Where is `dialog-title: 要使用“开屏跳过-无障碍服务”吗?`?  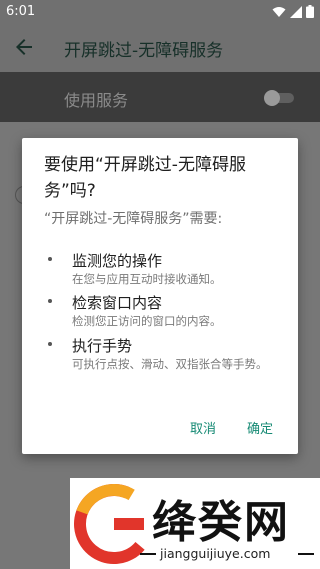
dialog-title: 要使用“开屏跳过-无障碍服务”吗? is located at coordinates (145, 178).